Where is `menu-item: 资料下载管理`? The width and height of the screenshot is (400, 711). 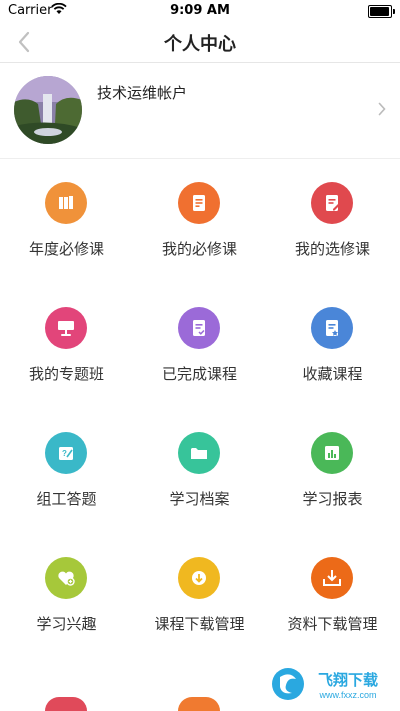 menu-item: 资料下载管理 is located at coordinates (332, 570).